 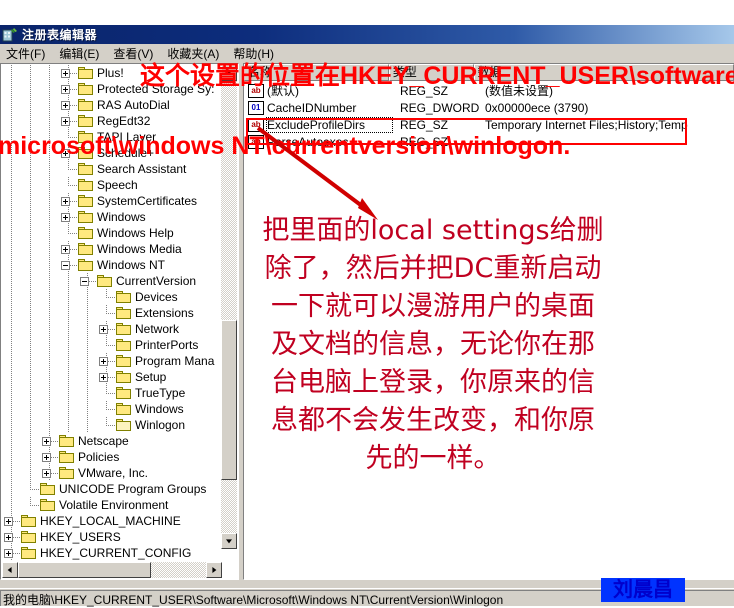 What do you see at coordinates (133, 105) in the screenshot?
I see `tree-node-label: RAS AutoDial` at bounding box center [133, 105].